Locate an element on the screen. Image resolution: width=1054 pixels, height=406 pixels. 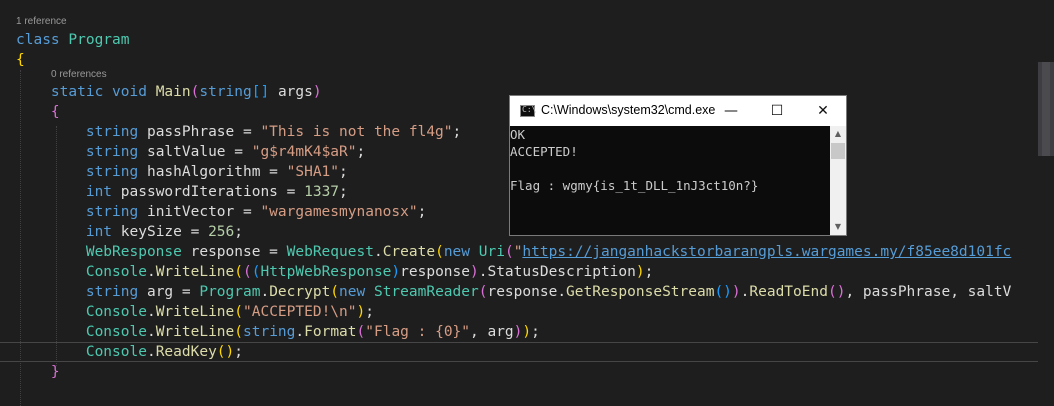
property-name: StatusDescription is located at coordinates (561, 272).